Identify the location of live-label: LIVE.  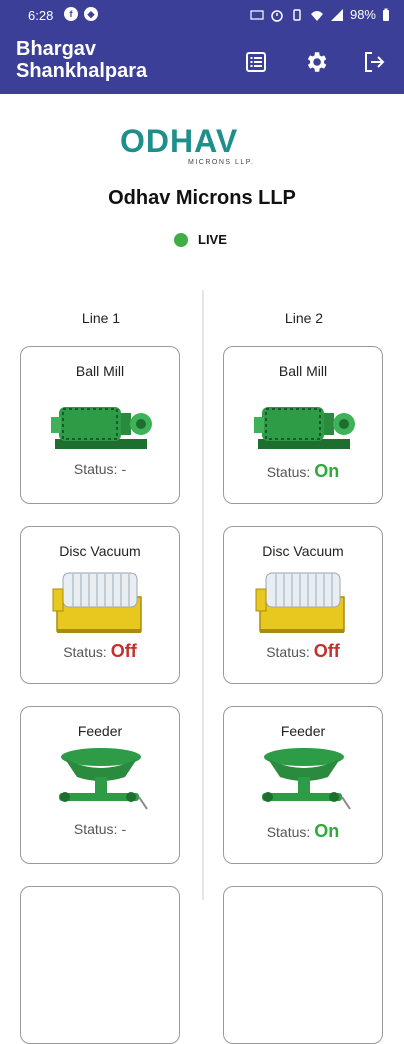
(212, 239).